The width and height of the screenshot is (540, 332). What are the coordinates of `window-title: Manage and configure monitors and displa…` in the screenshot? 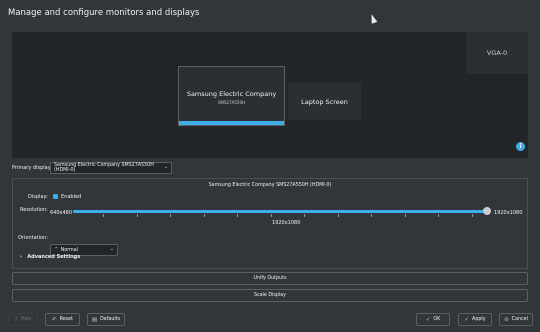 It's located at (104, 13).